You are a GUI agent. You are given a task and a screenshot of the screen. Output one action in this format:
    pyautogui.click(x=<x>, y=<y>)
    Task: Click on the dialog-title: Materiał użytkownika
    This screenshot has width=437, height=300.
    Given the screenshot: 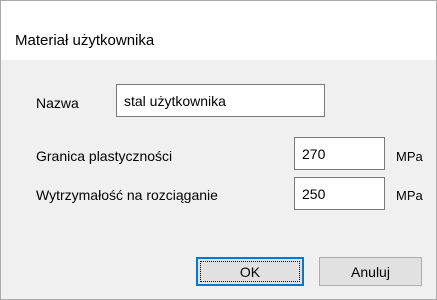 What is the action you would take?
    pyautogui.click(x=85, y=40)
    